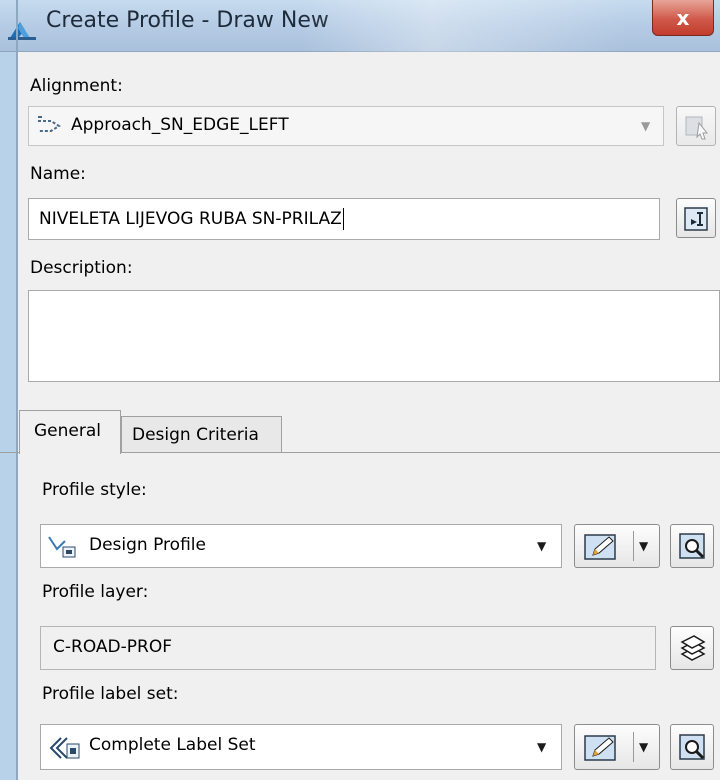 The image size is (720, 780). I want to click on close-button: x, so click(683, 18).